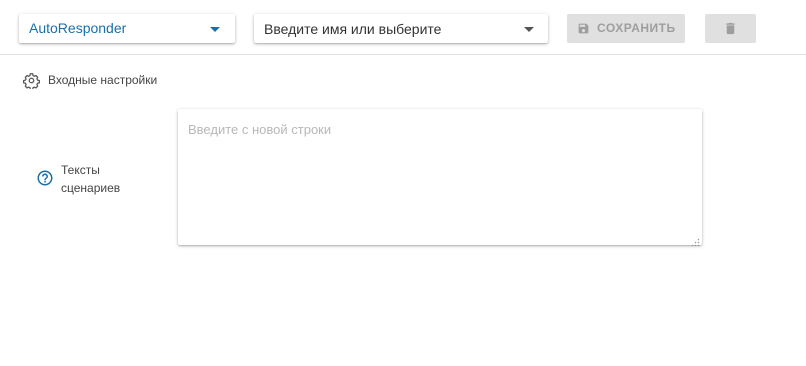 The image size is (806, 366). I want to click on floppy-disk-icon, so click(583, 28).